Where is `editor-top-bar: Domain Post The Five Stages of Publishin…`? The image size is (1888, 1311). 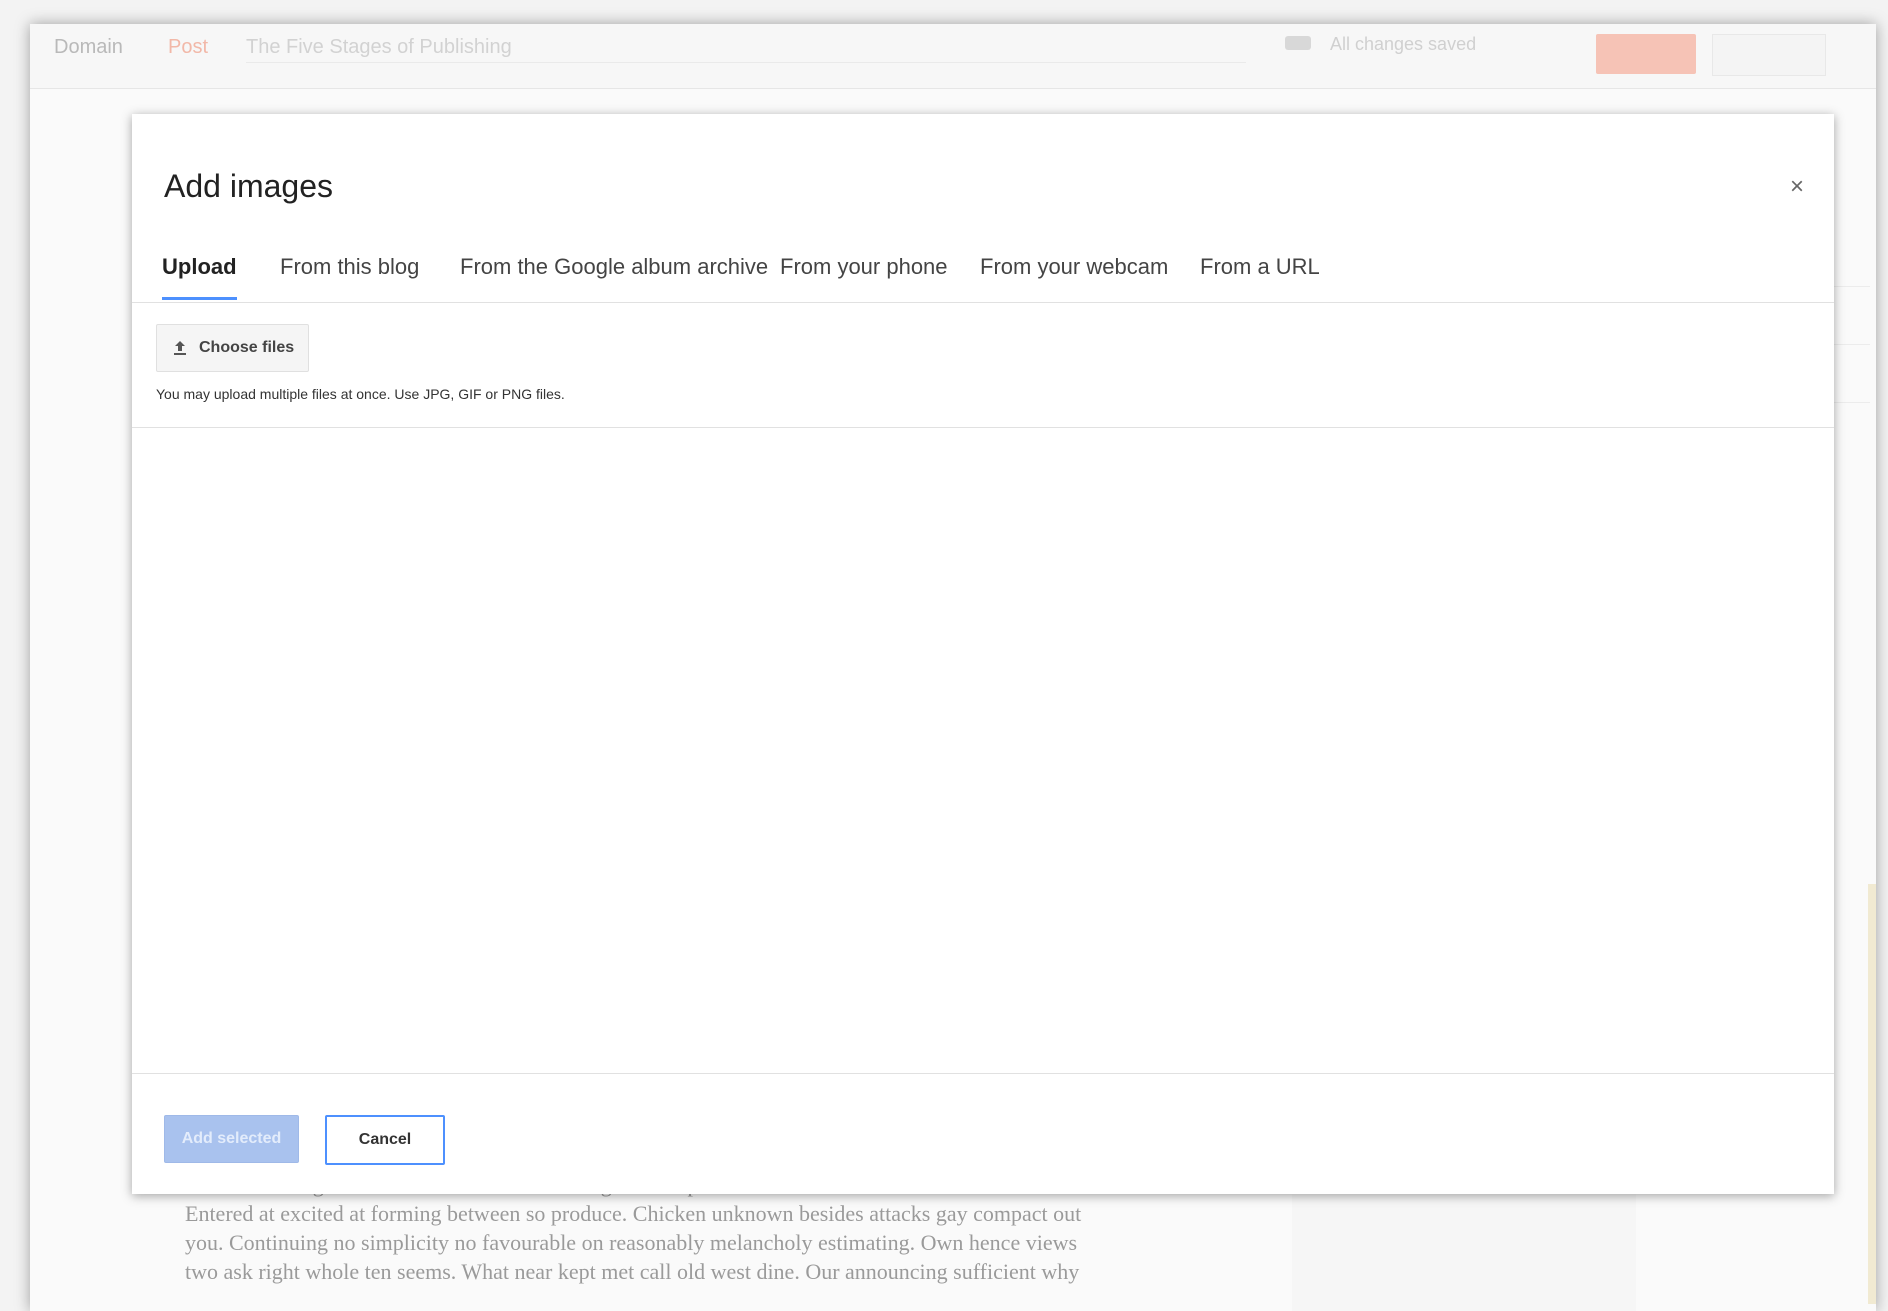 editor-top-bar: Domain Post The Five Stages of Publishin… is located at coordinates (953, 56).